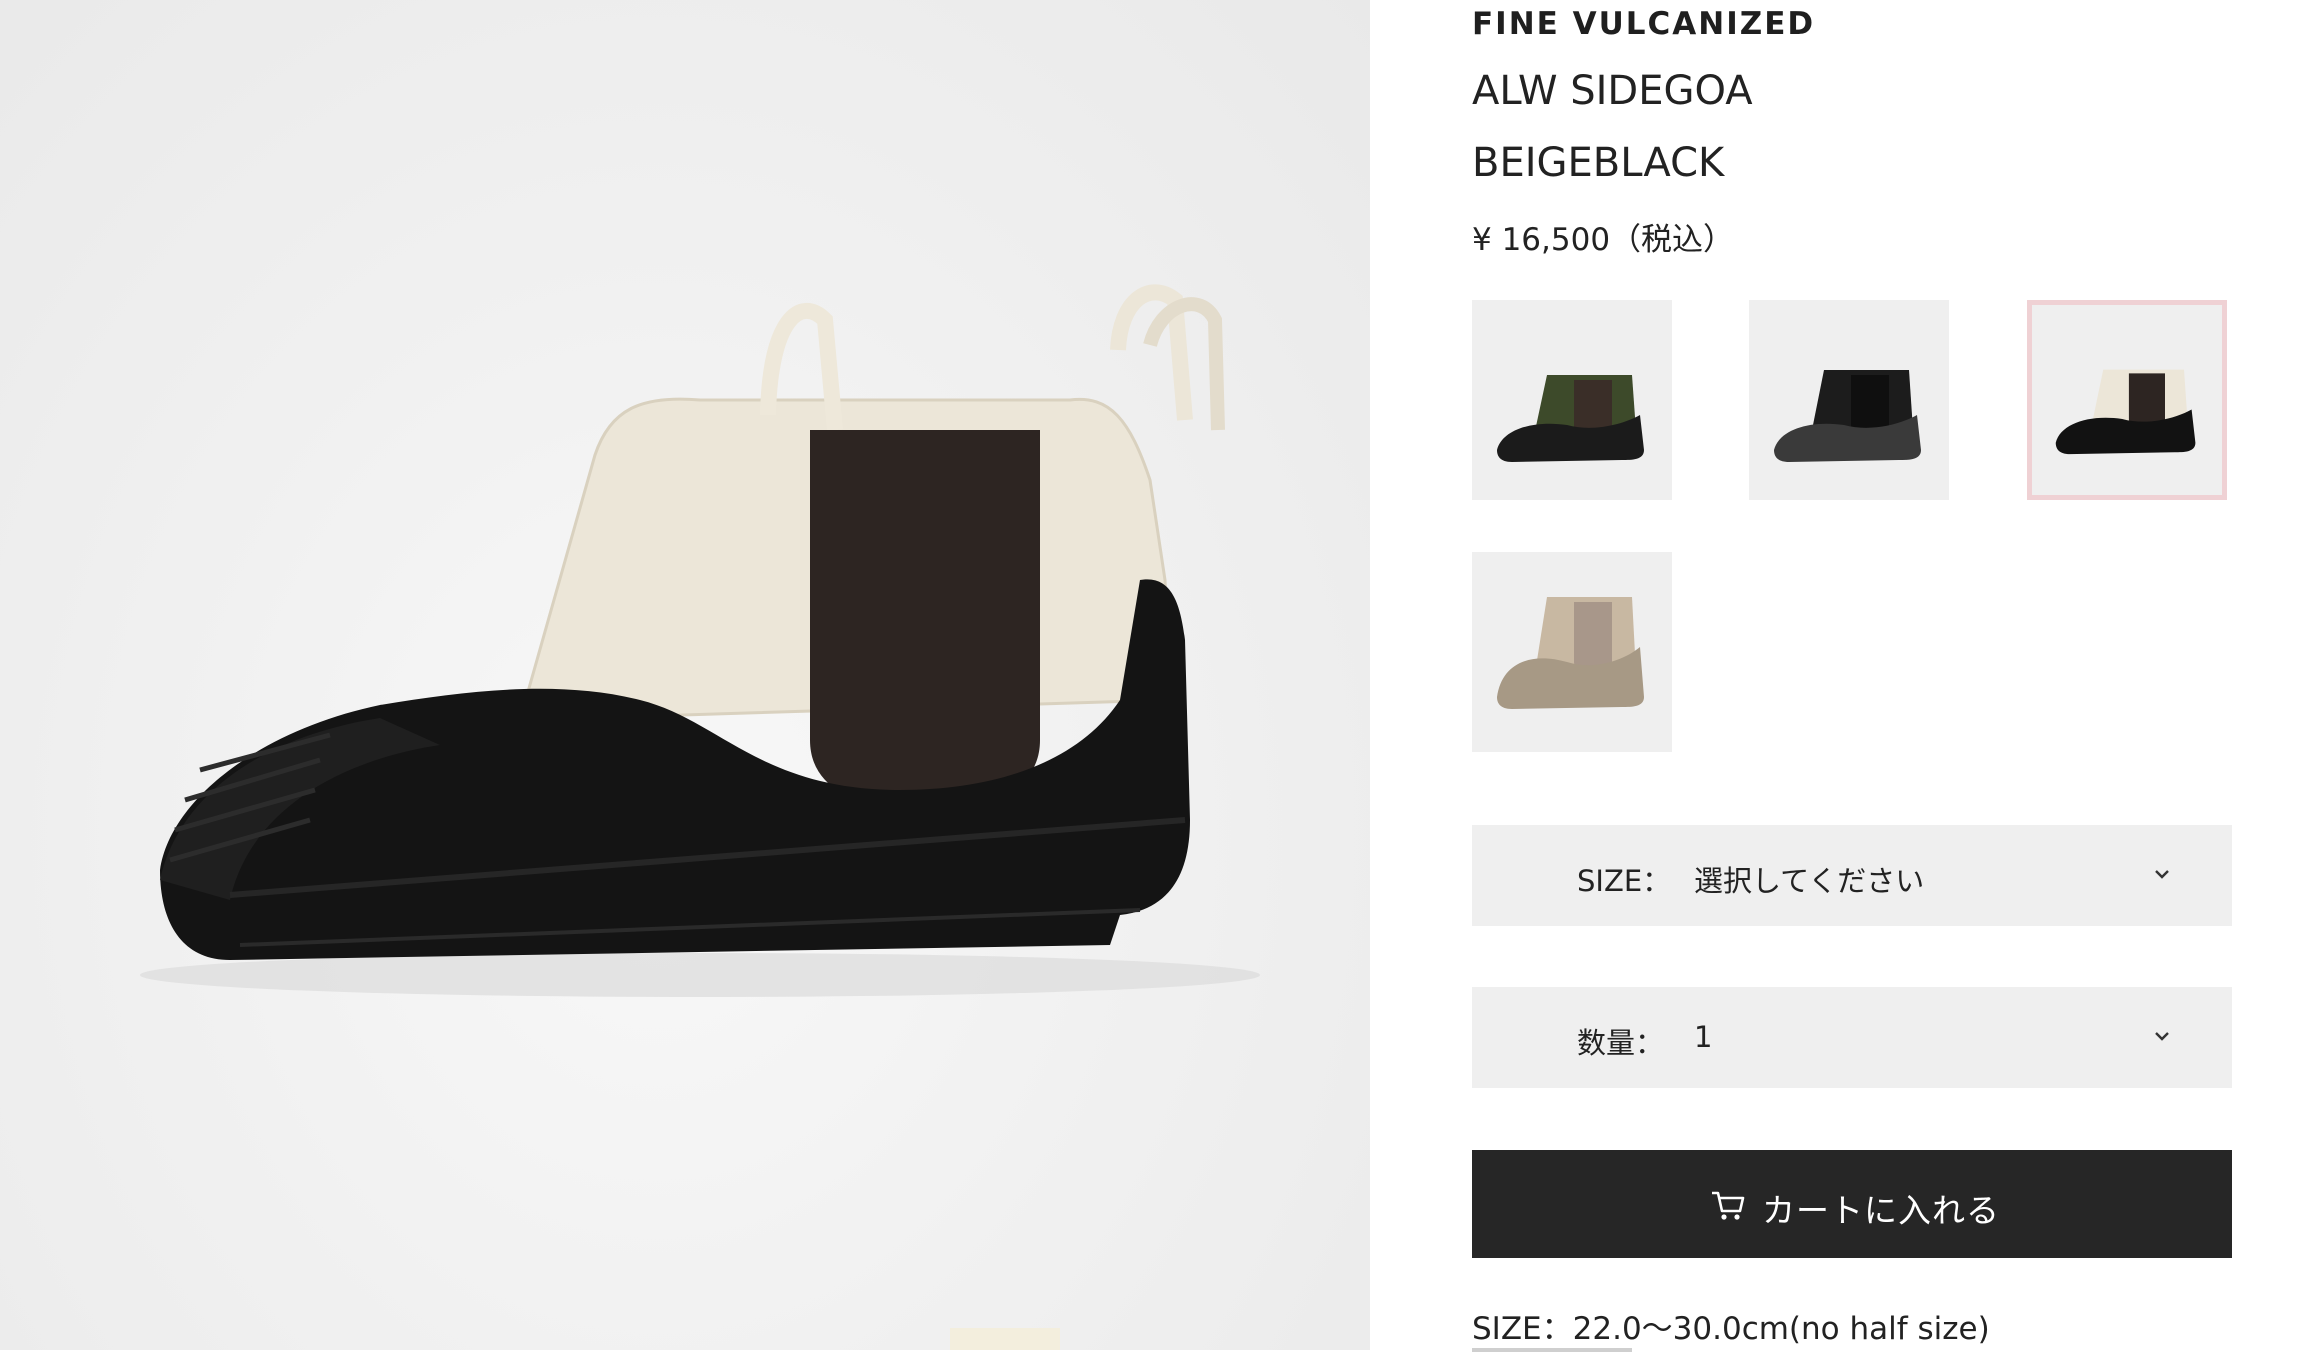 The image size is (2320, 1352). Describe the element at coordinates (1703, 1037) in the screenshot. I see `quantity-select-value: 1` at that location.